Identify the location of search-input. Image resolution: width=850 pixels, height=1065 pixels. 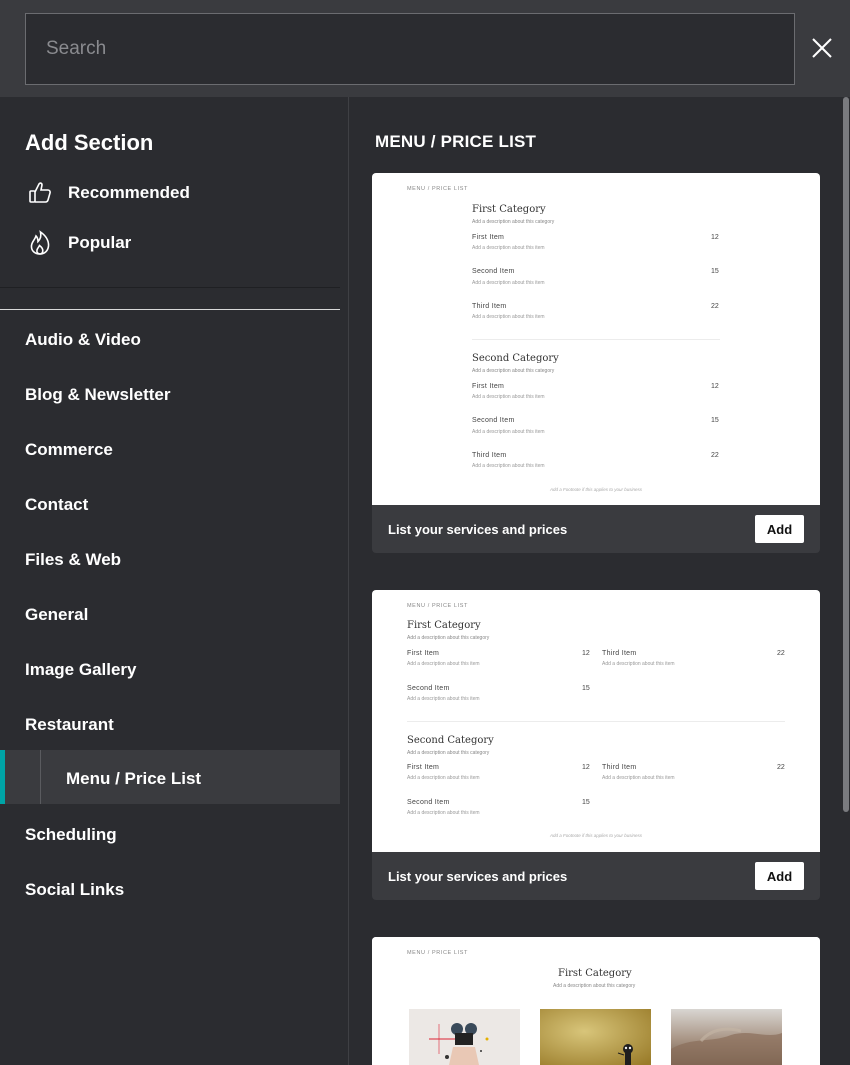
(410, 49).